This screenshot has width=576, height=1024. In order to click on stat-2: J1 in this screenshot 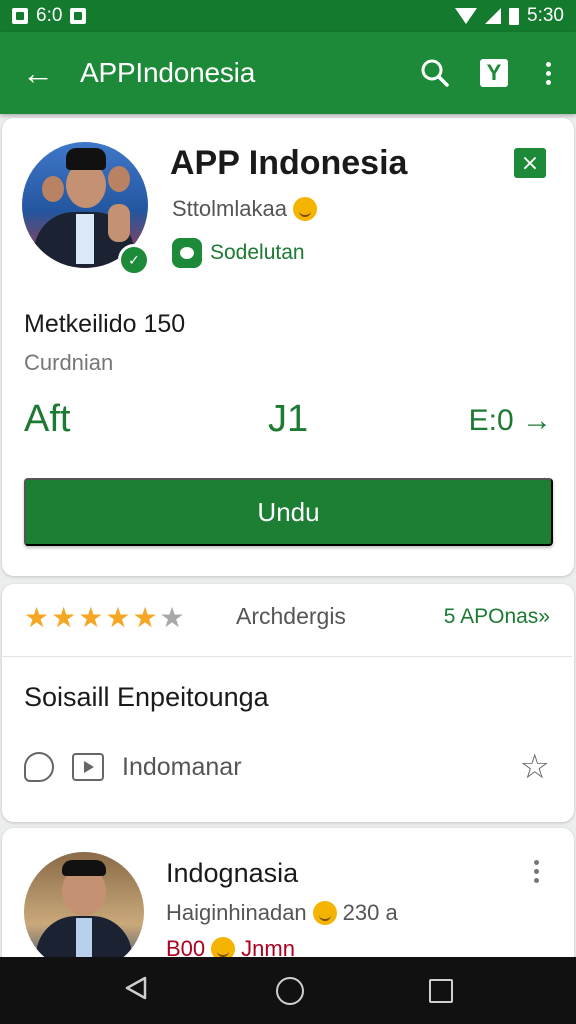, I will do `click(288, 419)`.